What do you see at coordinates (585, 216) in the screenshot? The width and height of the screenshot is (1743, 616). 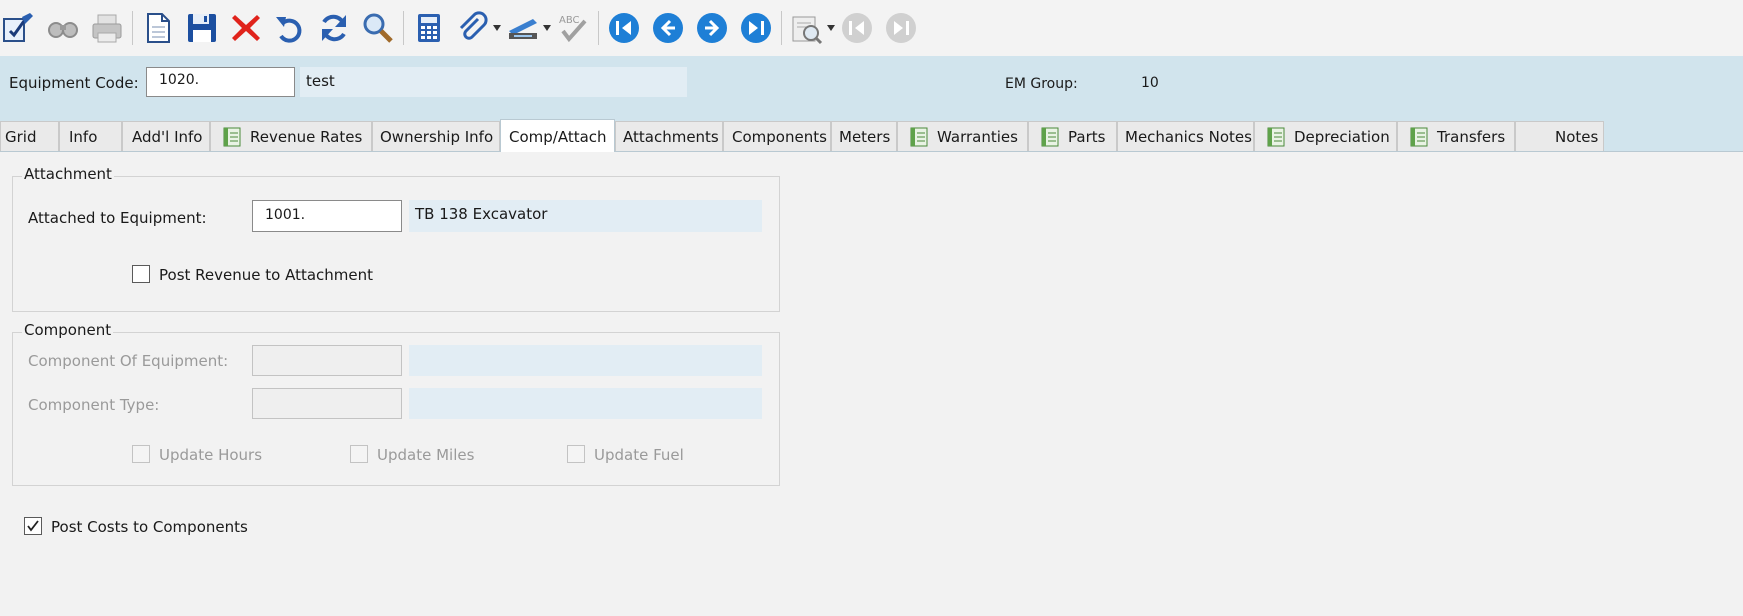 I see `attached-equipment-description: TB 138 Excavator` at bounding box center [585, 216].